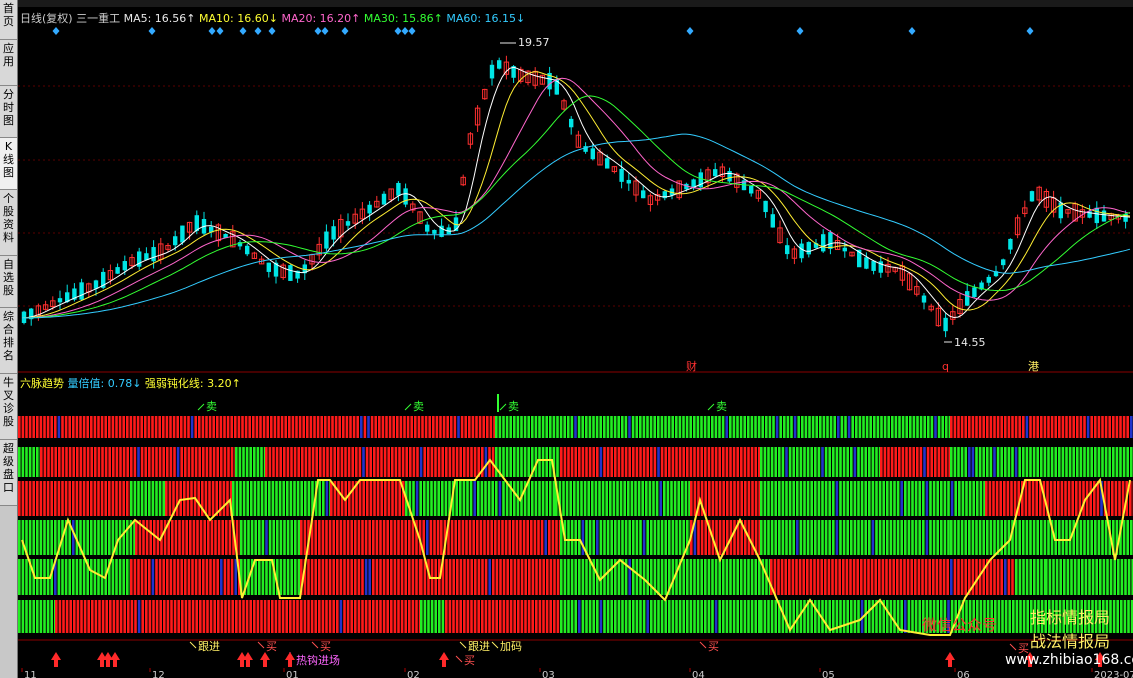 The image size is (1133, 678). Describe the element at coordinates (459, 659) in the screenshot. I see `buy-arrow-icon` at that location.